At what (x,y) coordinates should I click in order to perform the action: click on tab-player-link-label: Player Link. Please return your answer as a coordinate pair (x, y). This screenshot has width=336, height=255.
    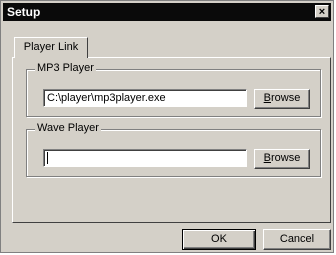
    Looking at the image, I should click on (51, 47).